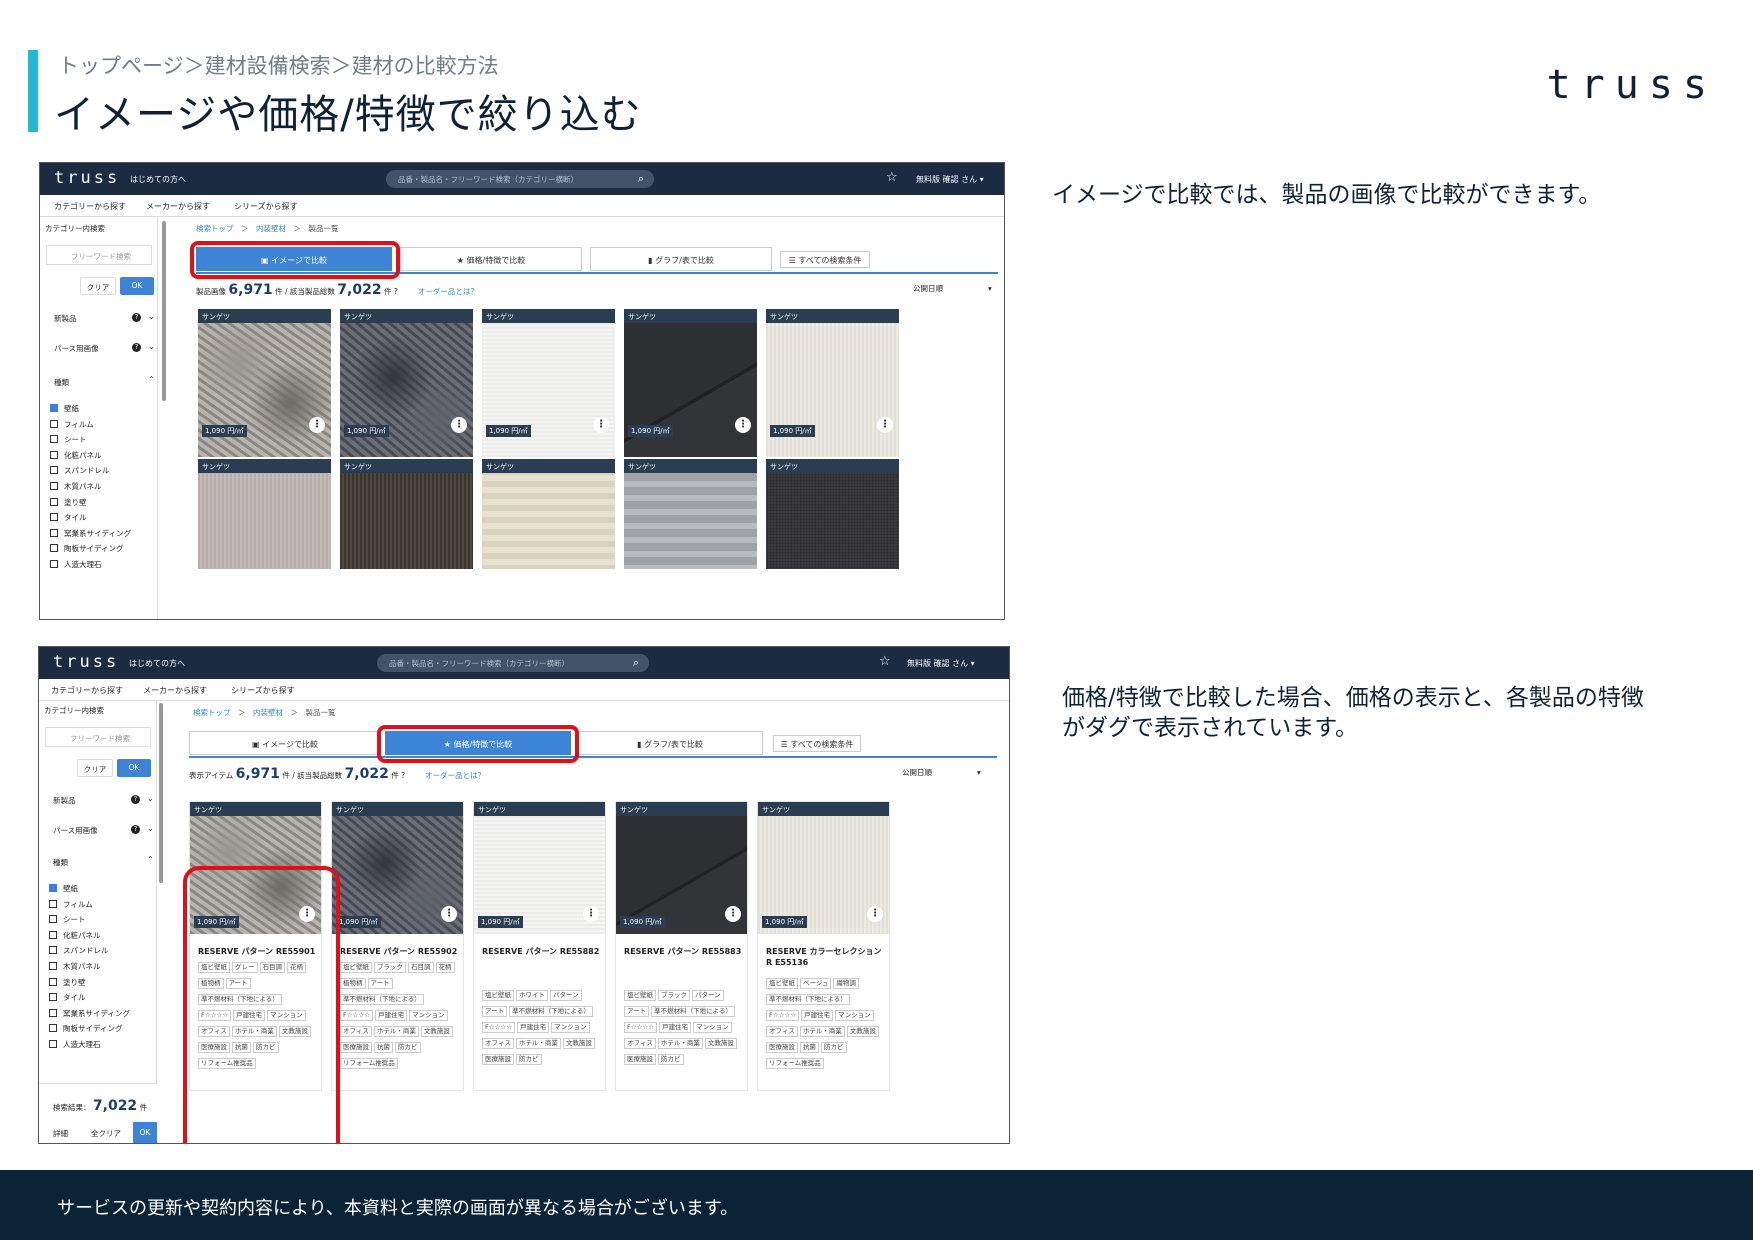  What do you see at coordinates (683, 951) in the screenshot?
I see `product-name: RESERVE パターン RE55883` at bounding box center [683, 951].